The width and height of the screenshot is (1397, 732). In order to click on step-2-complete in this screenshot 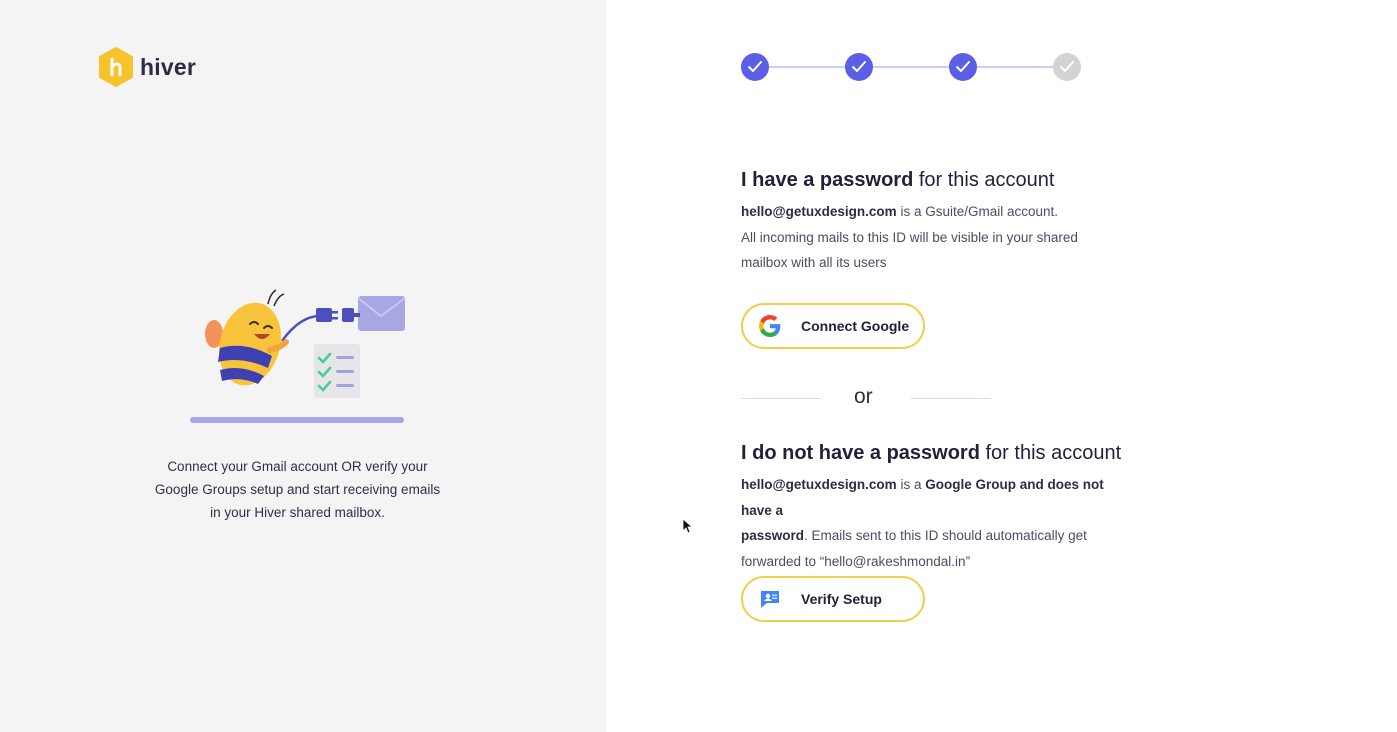, I will do `click(859, 67)`.